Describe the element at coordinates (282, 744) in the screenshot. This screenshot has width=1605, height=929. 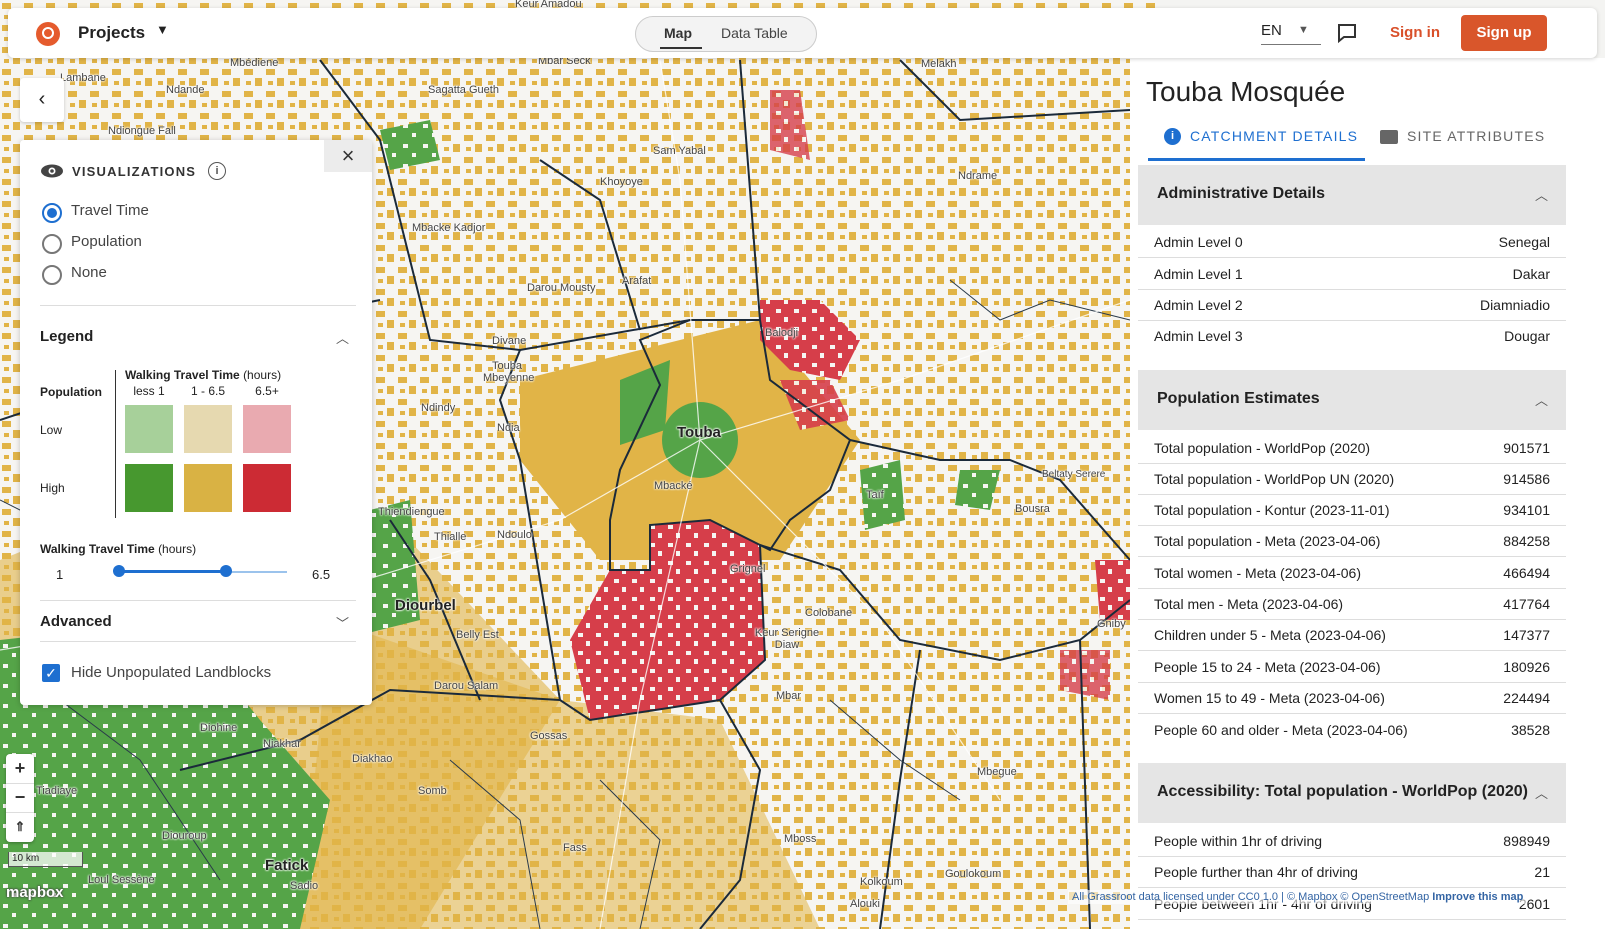
I see `place-label: Niakhar` at that location.